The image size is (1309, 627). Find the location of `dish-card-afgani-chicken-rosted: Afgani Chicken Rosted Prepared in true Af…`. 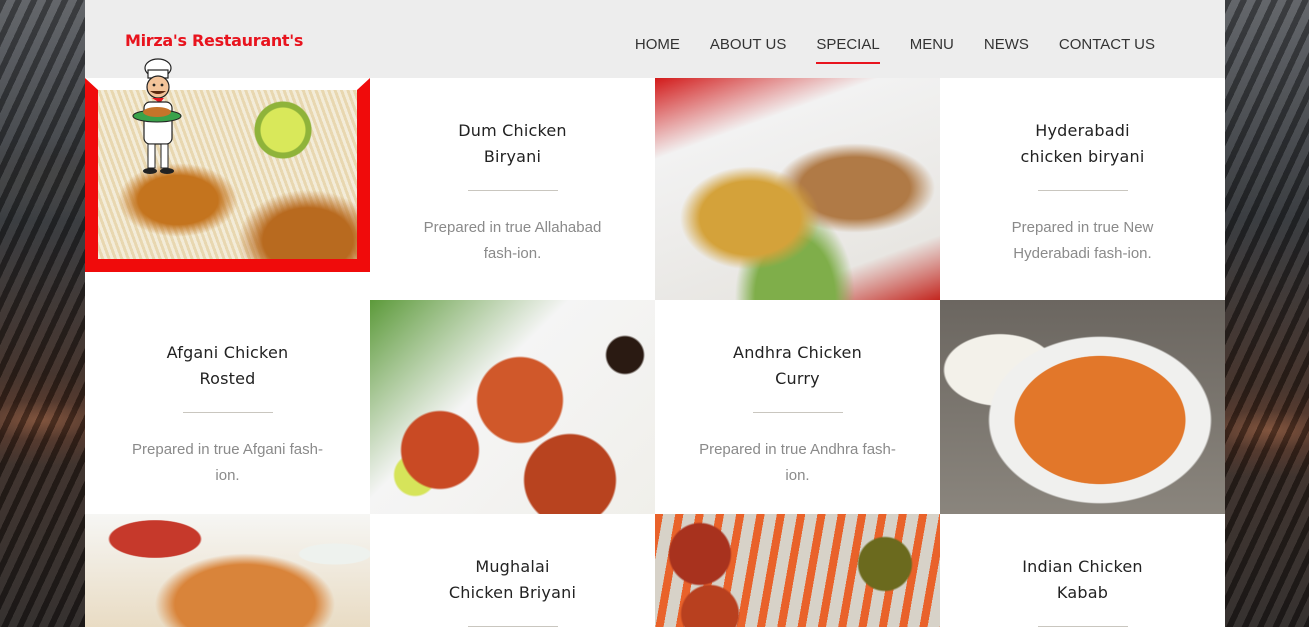

dish-card-afgani-chicken-rosted: Afgani Chicken Rosted Prepared in true Af… is located at coordinates (227, 407).